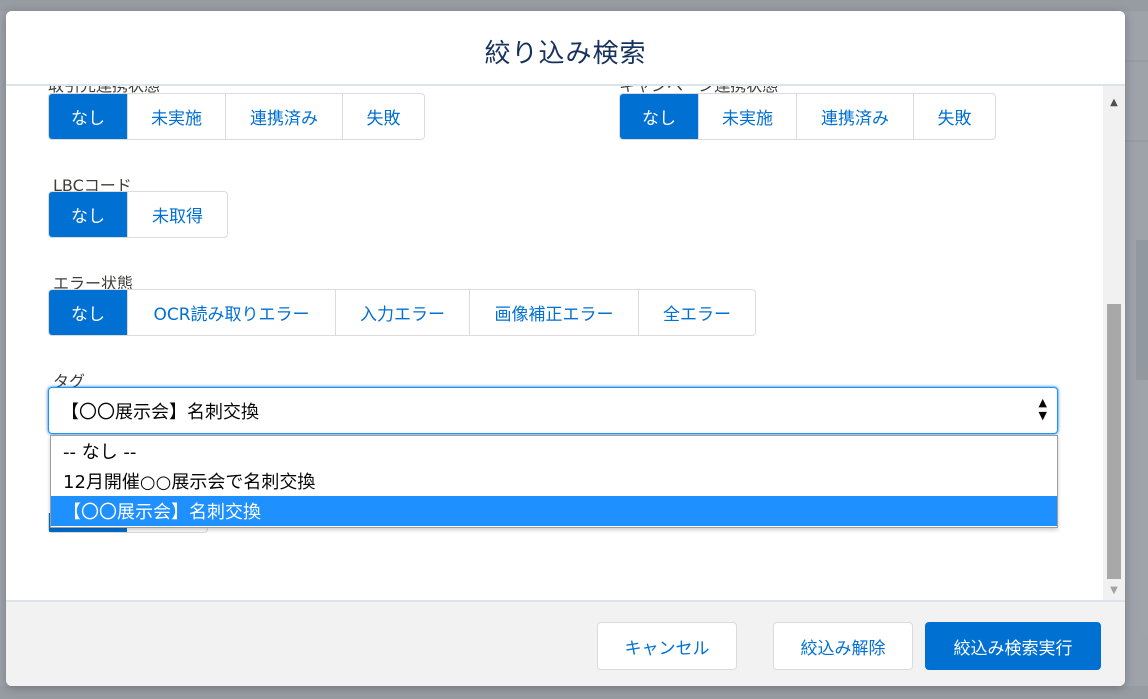 This screenshot has width=1148, height=699. Describe the element at coordinates (843, 646) in the screenshot. I see `clear-filter-button: 絞込み解除` at that location.